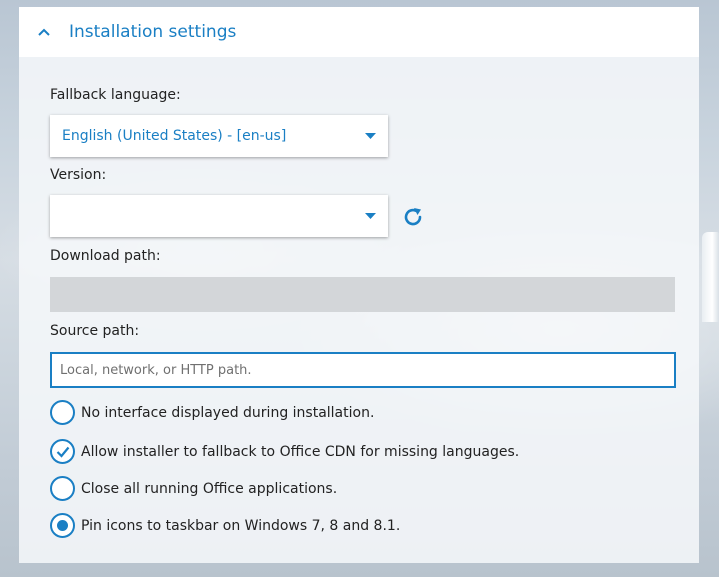 The height and width of the screenshot is (577, 719). What do you see at coordinates (78, 175) in the screenshot?
I see `version-label: Version:` at bounding box center [78, 175].